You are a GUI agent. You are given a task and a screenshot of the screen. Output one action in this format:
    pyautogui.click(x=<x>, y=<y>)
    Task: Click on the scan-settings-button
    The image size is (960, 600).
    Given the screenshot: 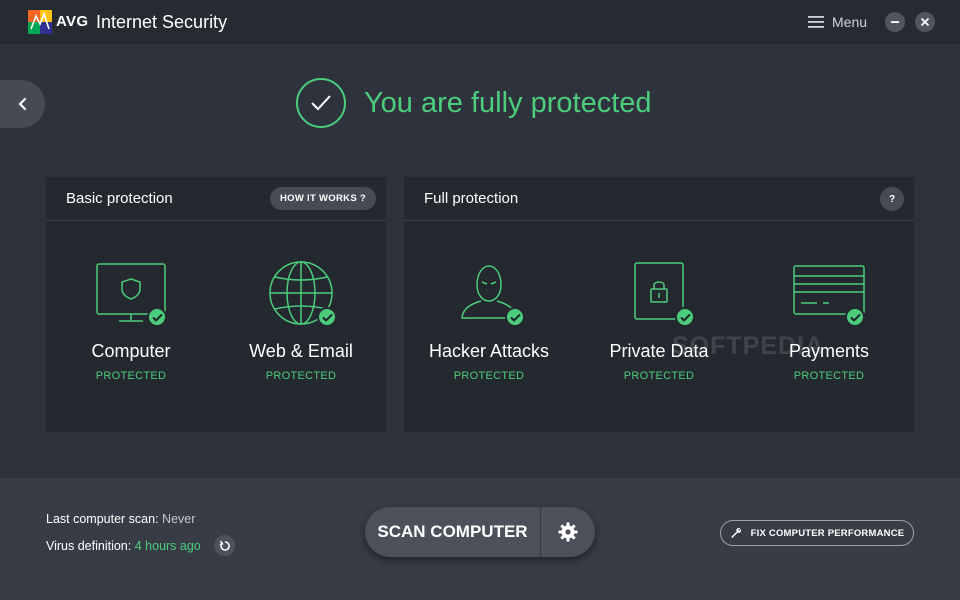 What is the action you would take?
    pyautogui.click(x=568, y=532)
    